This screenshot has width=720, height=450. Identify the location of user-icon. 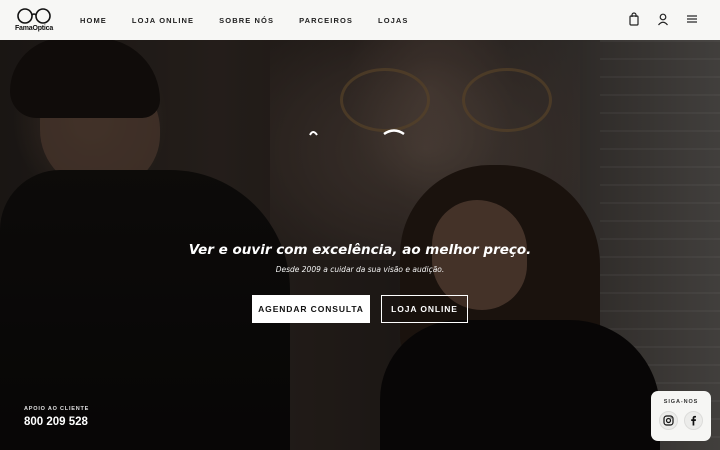
(663, 19).